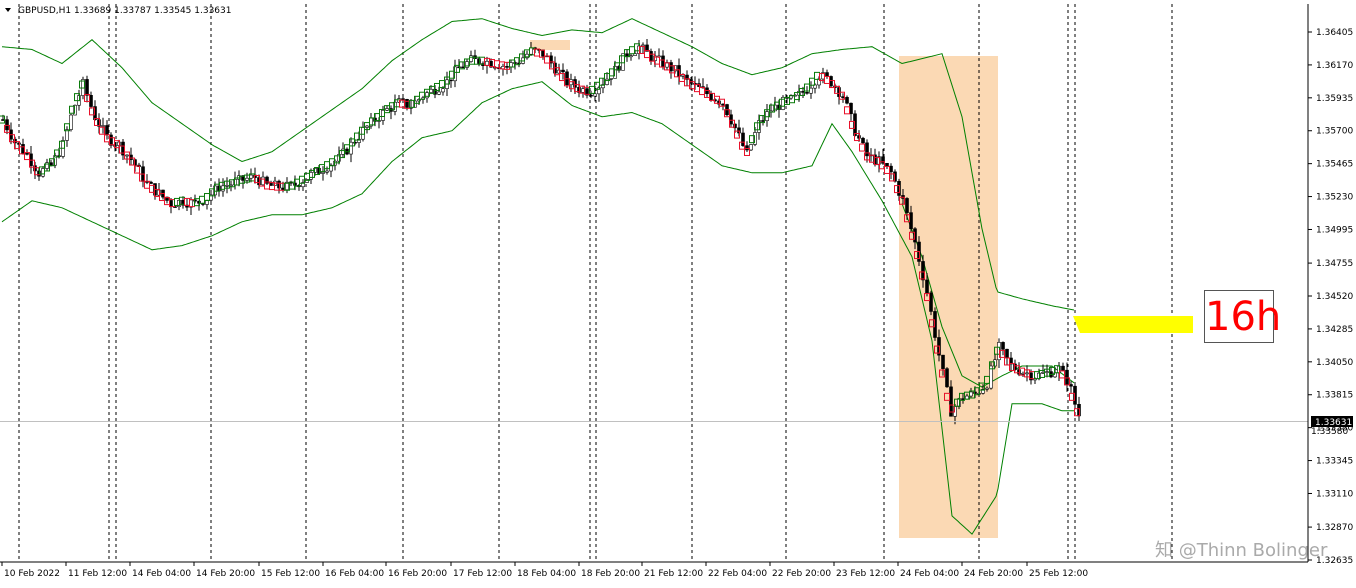 The width and height of the screenshot is (1356, 588). What do you see at coordinates (290, 574) in the screenshot?
I see `x-tick-label: 15 Feb 12:00` at bounding box center [290, 574].